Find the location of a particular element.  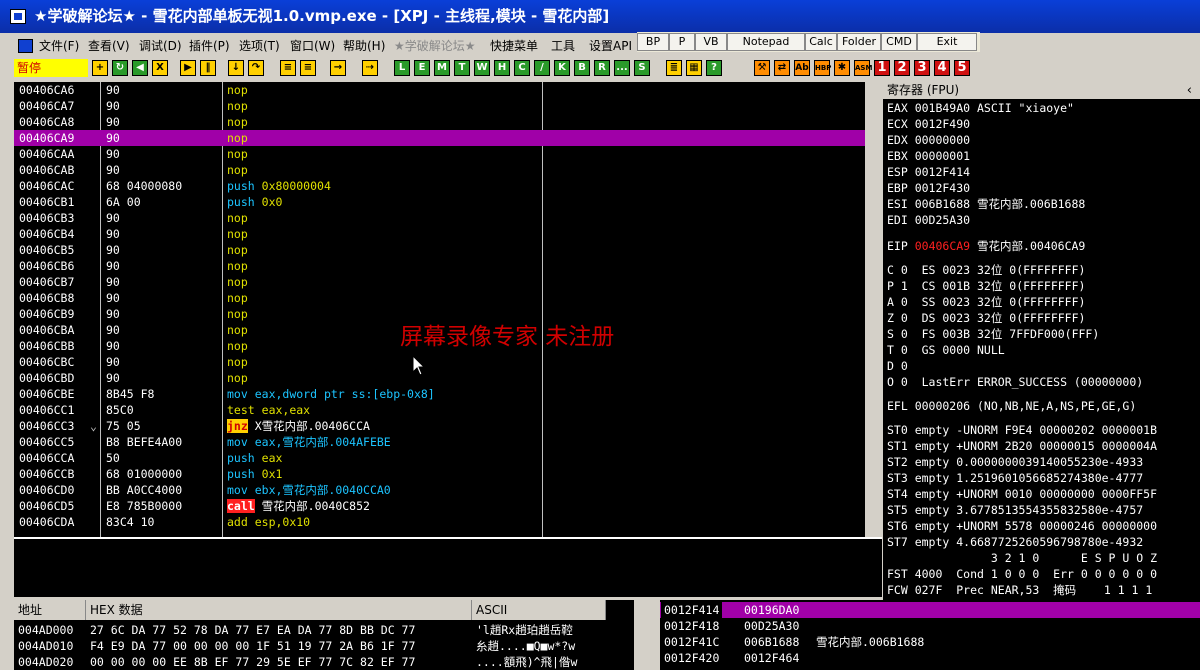

disasm-row: 00406CC5 B8 BEFE4A00 mov eax,雪花内部.004AFEBE is located at coordinates (439, 442).